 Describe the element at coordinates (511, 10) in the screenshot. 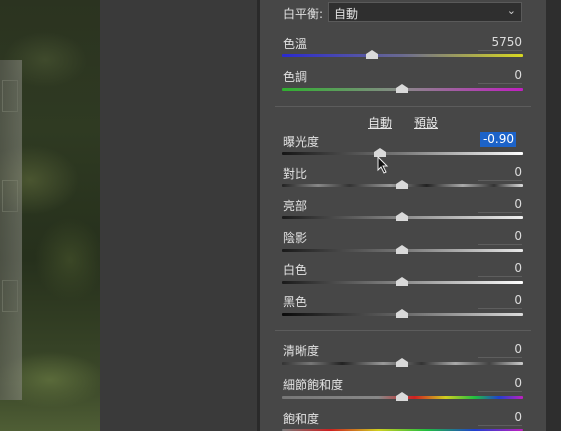

I see `chevron-down-icon: ⌄` at that location.